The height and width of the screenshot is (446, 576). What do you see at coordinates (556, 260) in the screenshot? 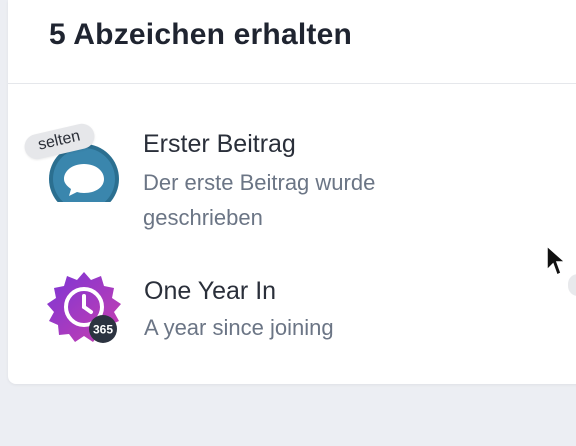
I see `mouse-cursor-icon` at bounding box center [556, 260].